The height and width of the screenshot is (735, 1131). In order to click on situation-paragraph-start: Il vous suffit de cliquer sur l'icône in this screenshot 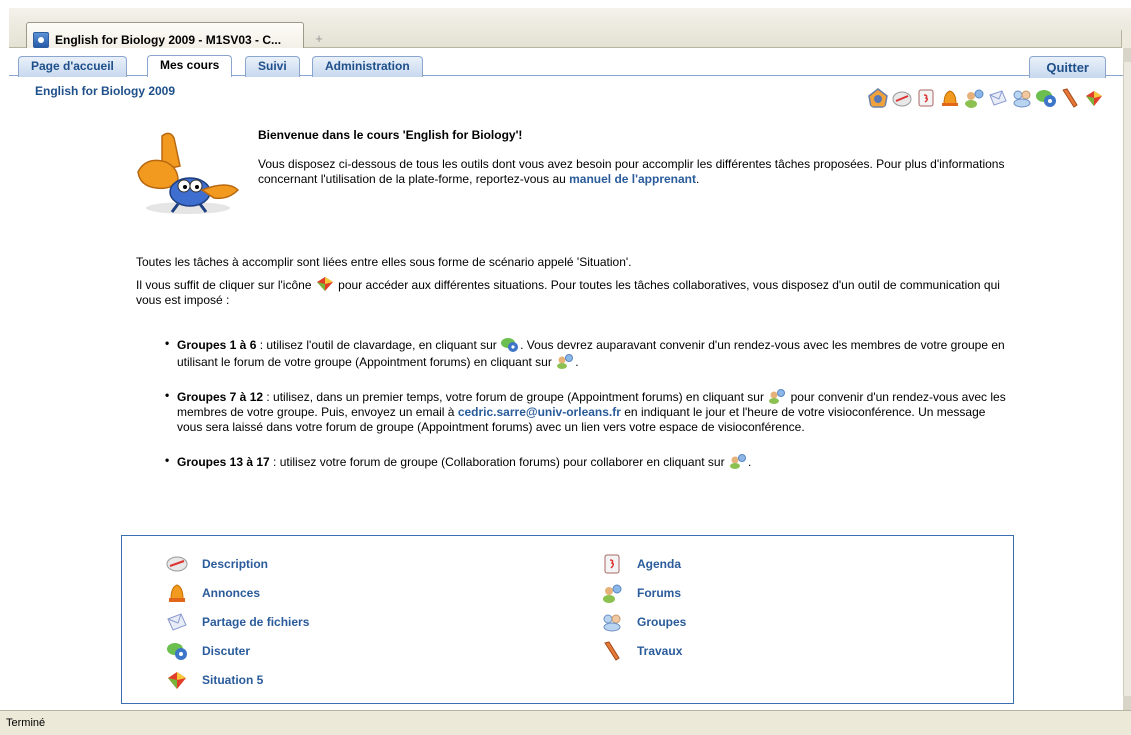, I will do `click(225, 285)`.